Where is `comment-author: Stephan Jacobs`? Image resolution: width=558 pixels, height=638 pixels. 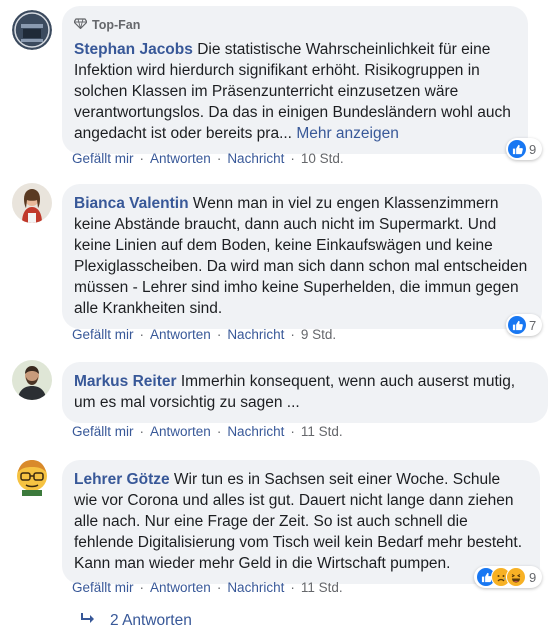
comment-author: Stephan Jacobs is located at coordinates (133, 49).